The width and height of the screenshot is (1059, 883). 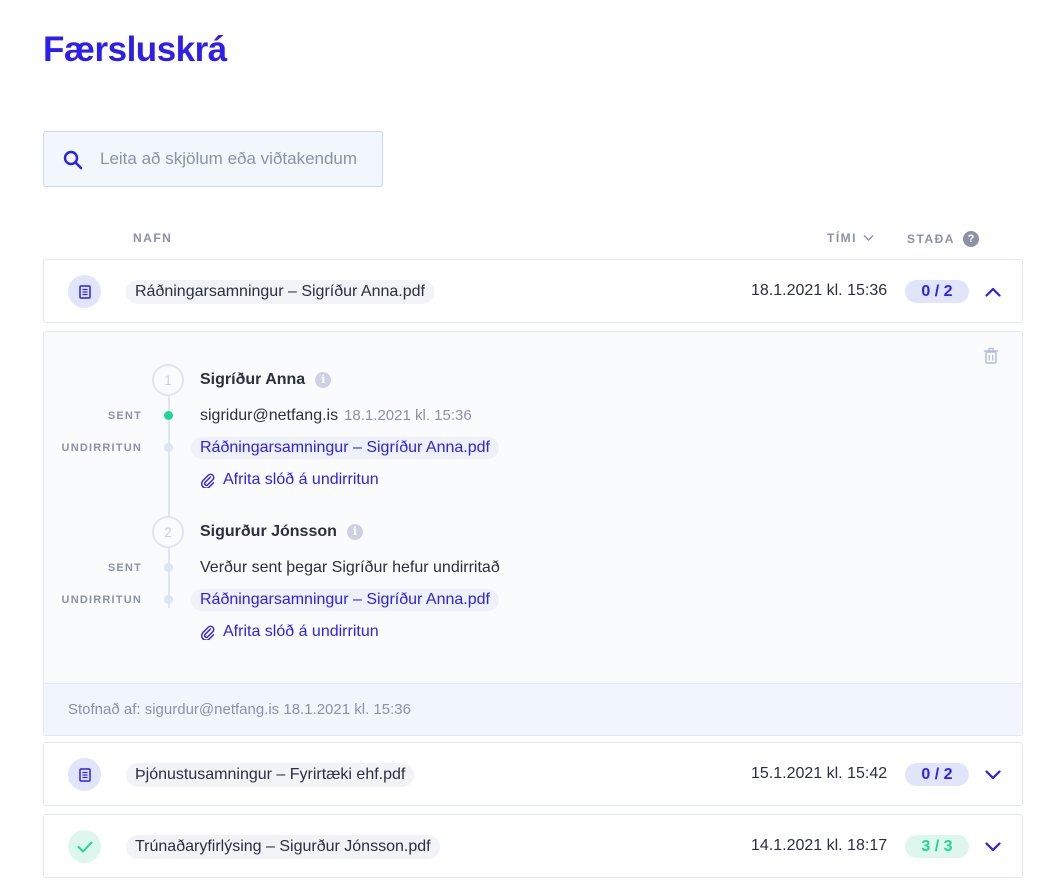 I want to click on check-icon, so click(x=84, y=846).